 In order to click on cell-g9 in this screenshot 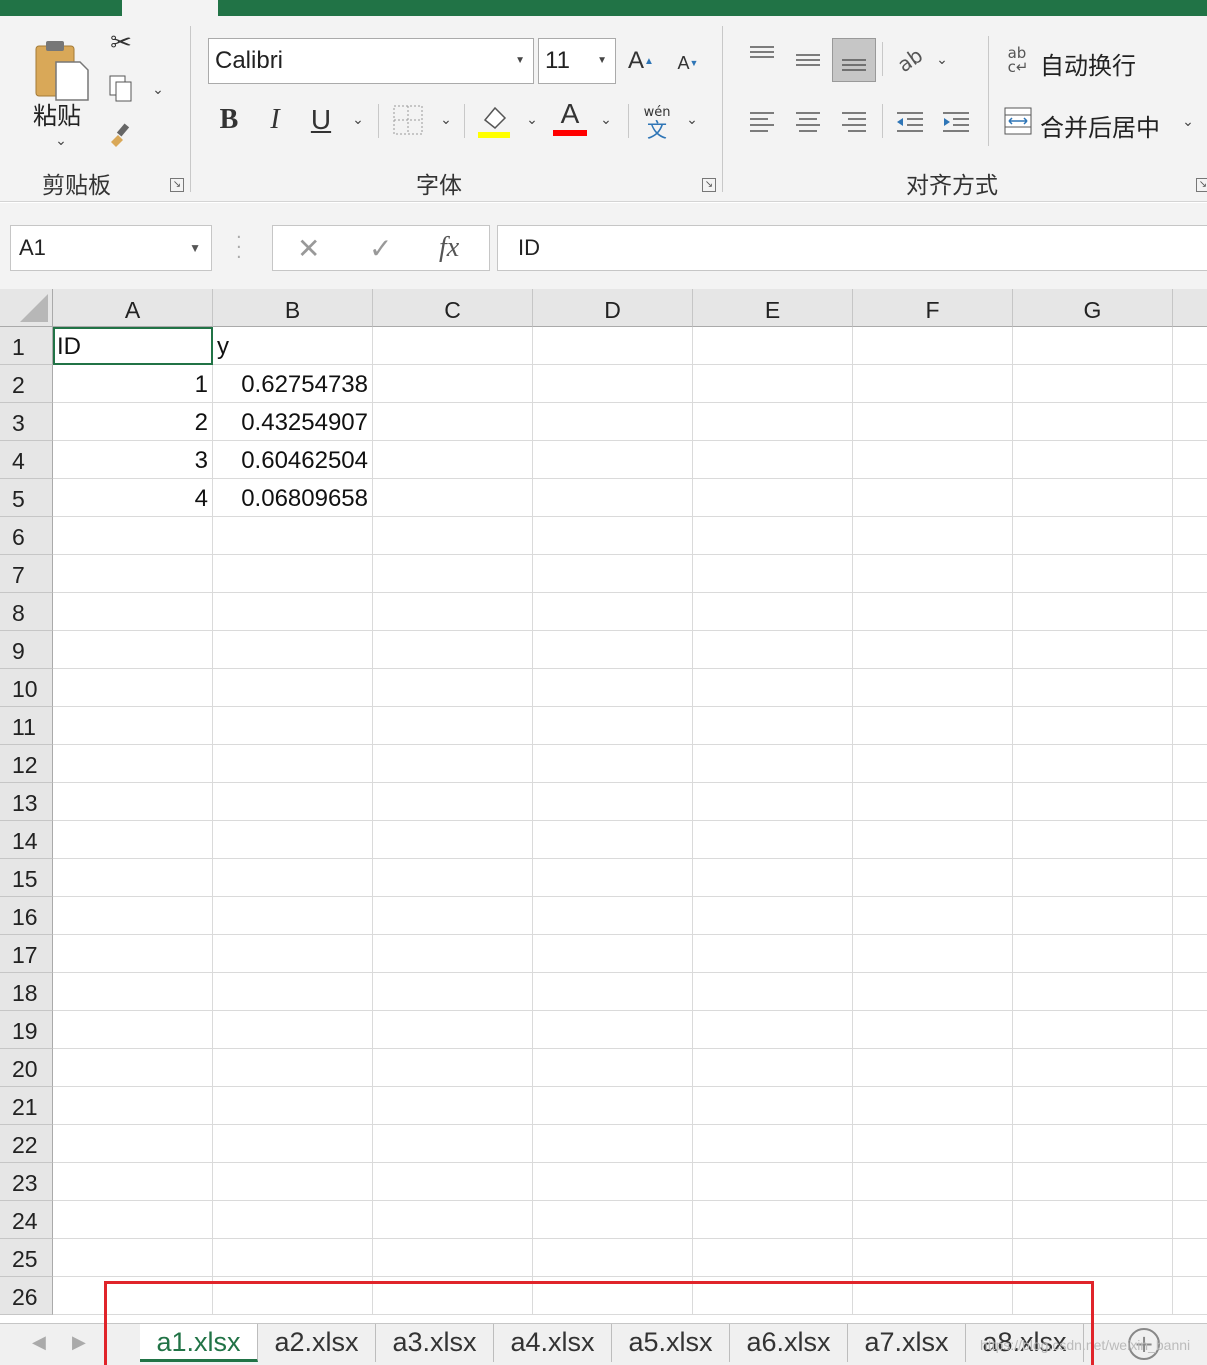, I will do `click(1093, 650)`.